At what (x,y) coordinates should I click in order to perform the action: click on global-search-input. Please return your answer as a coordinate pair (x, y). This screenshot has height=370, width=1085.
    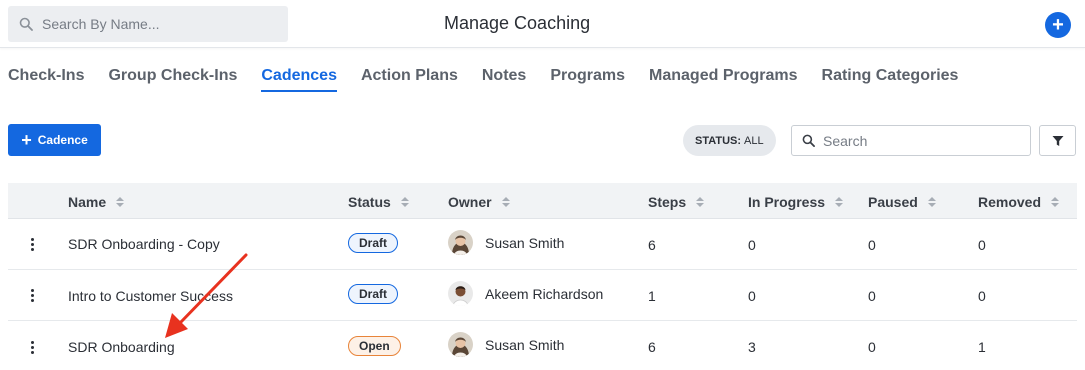
    Looking at the image, I should click on (157, 24).